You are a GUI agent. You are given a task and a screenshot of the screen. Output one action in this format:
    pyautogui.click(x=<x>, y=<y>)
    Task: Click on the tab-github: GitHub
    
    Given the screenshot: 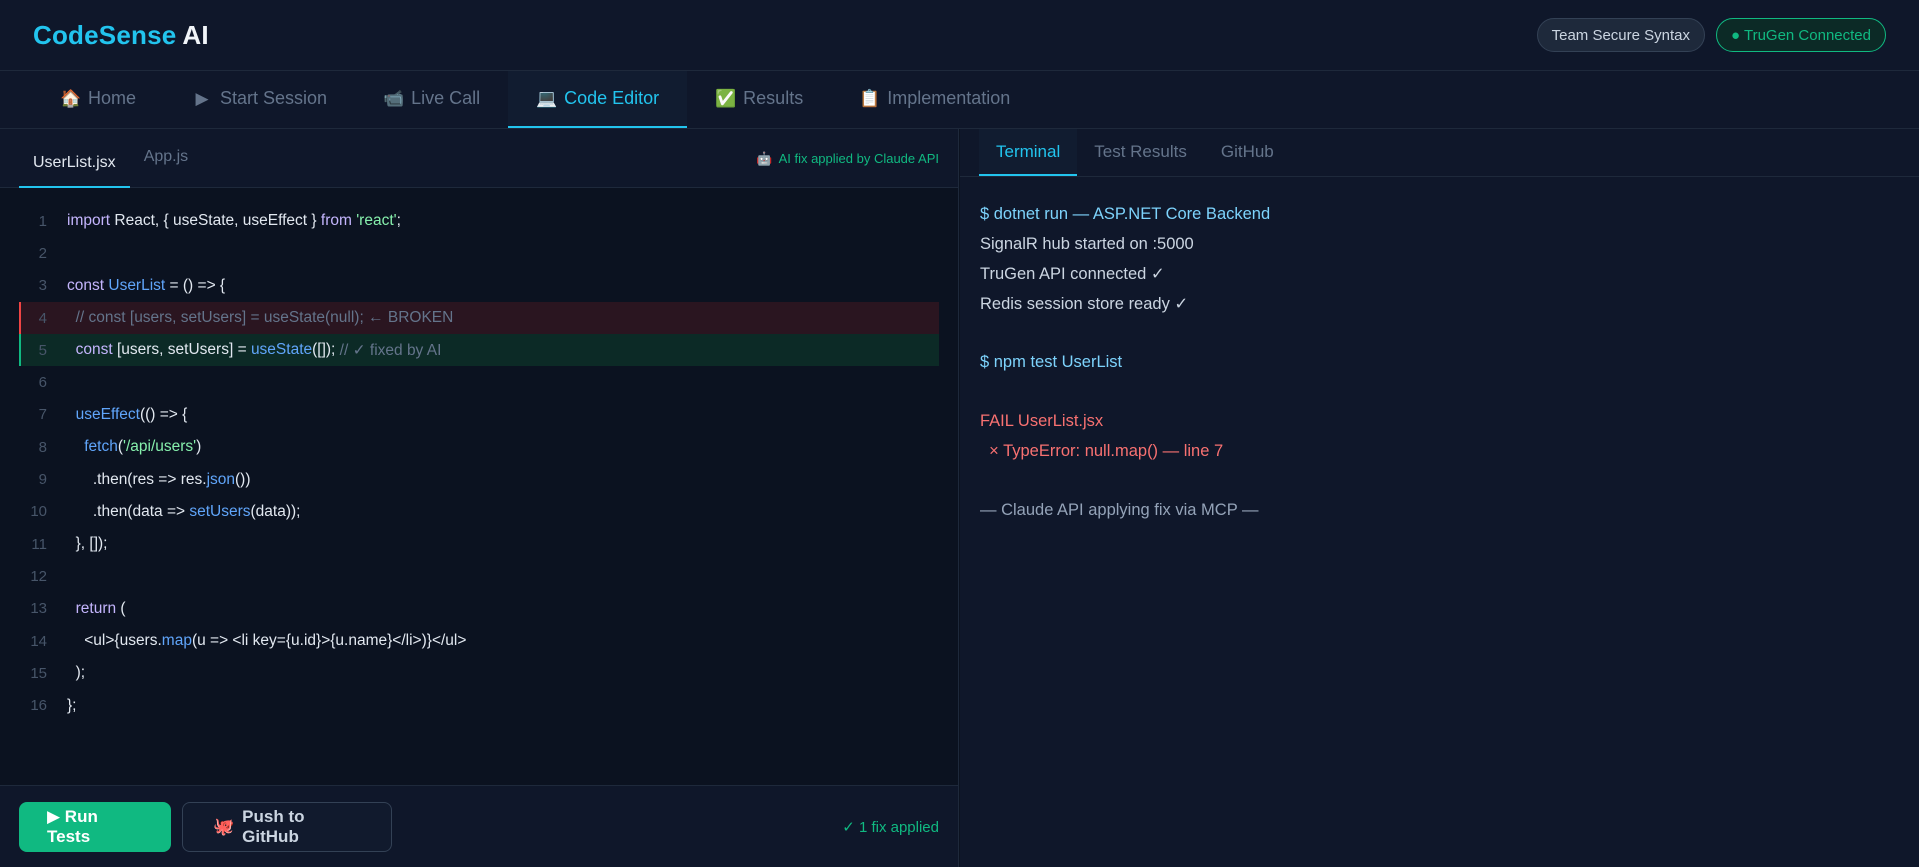 What is the action you would take?
    pyautogui.click(x=1247, y=152)
    